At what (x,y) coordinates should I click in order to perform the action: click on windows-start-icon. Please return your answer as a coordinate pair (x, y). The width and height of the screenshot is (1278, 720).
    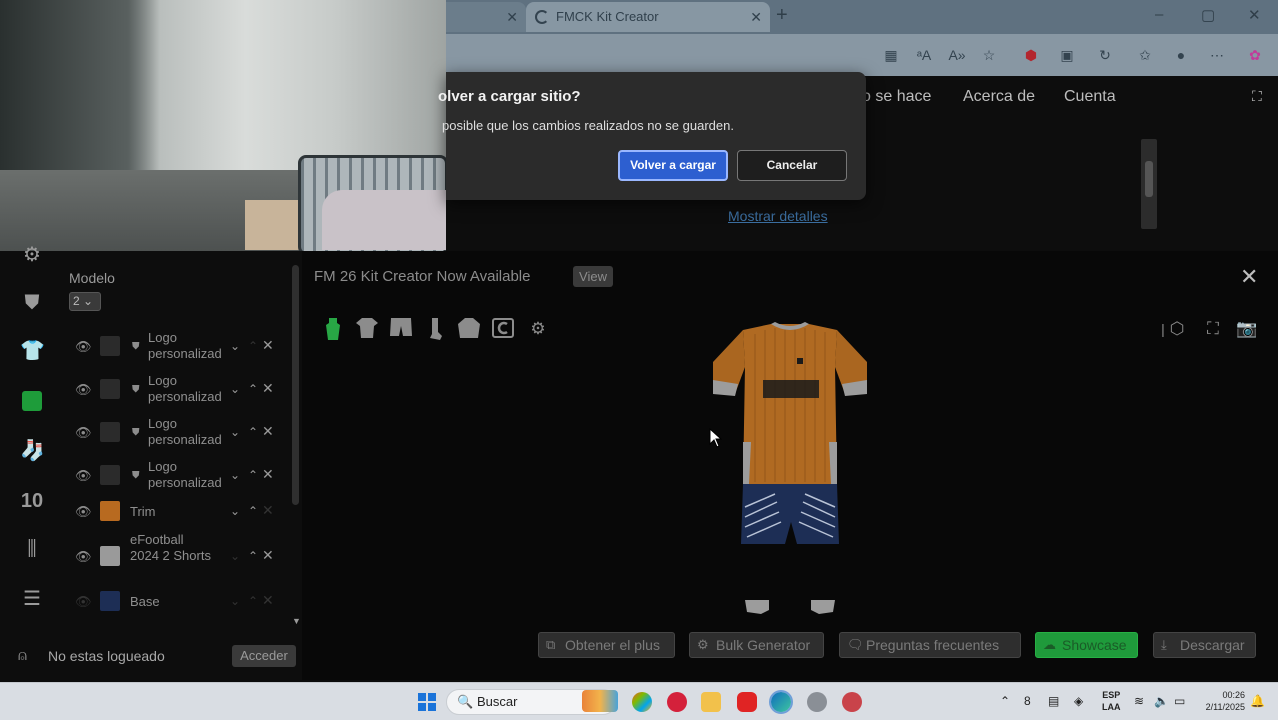
    Looking at the image, I should click on (427, 702).